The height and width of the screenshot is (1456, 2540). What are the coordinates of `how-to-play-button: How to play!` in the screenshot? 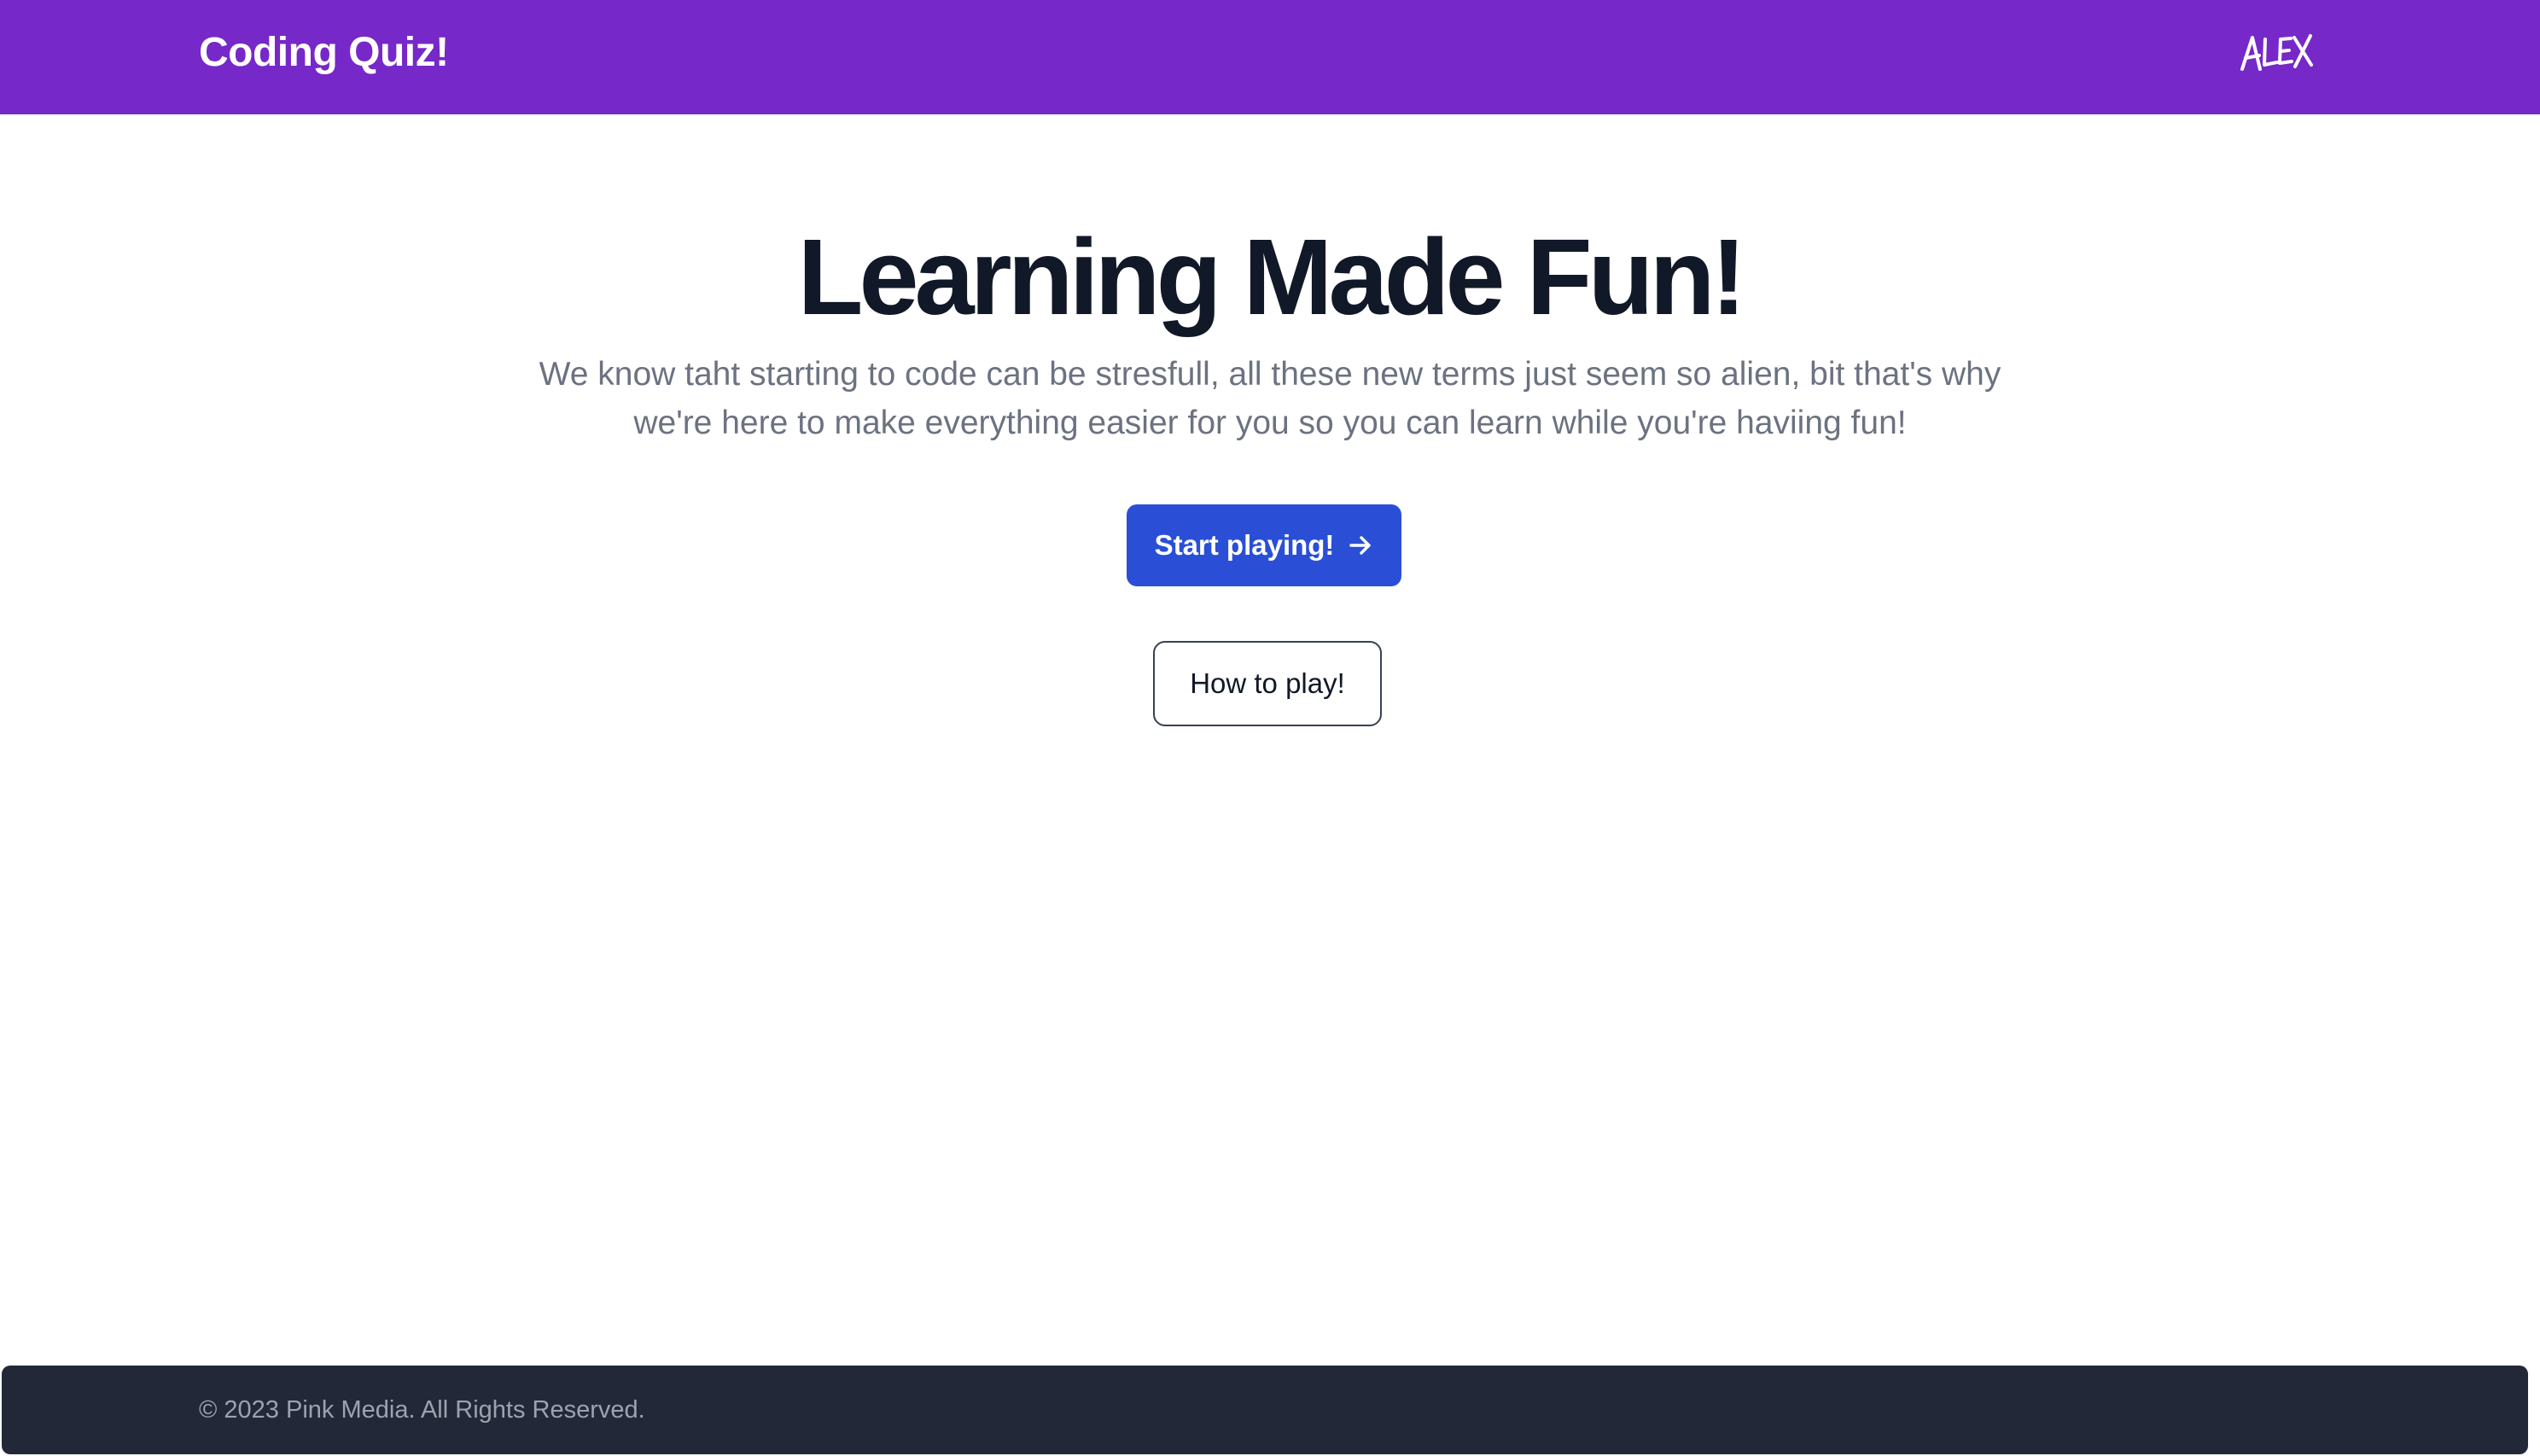 It's located at (1268, 683).